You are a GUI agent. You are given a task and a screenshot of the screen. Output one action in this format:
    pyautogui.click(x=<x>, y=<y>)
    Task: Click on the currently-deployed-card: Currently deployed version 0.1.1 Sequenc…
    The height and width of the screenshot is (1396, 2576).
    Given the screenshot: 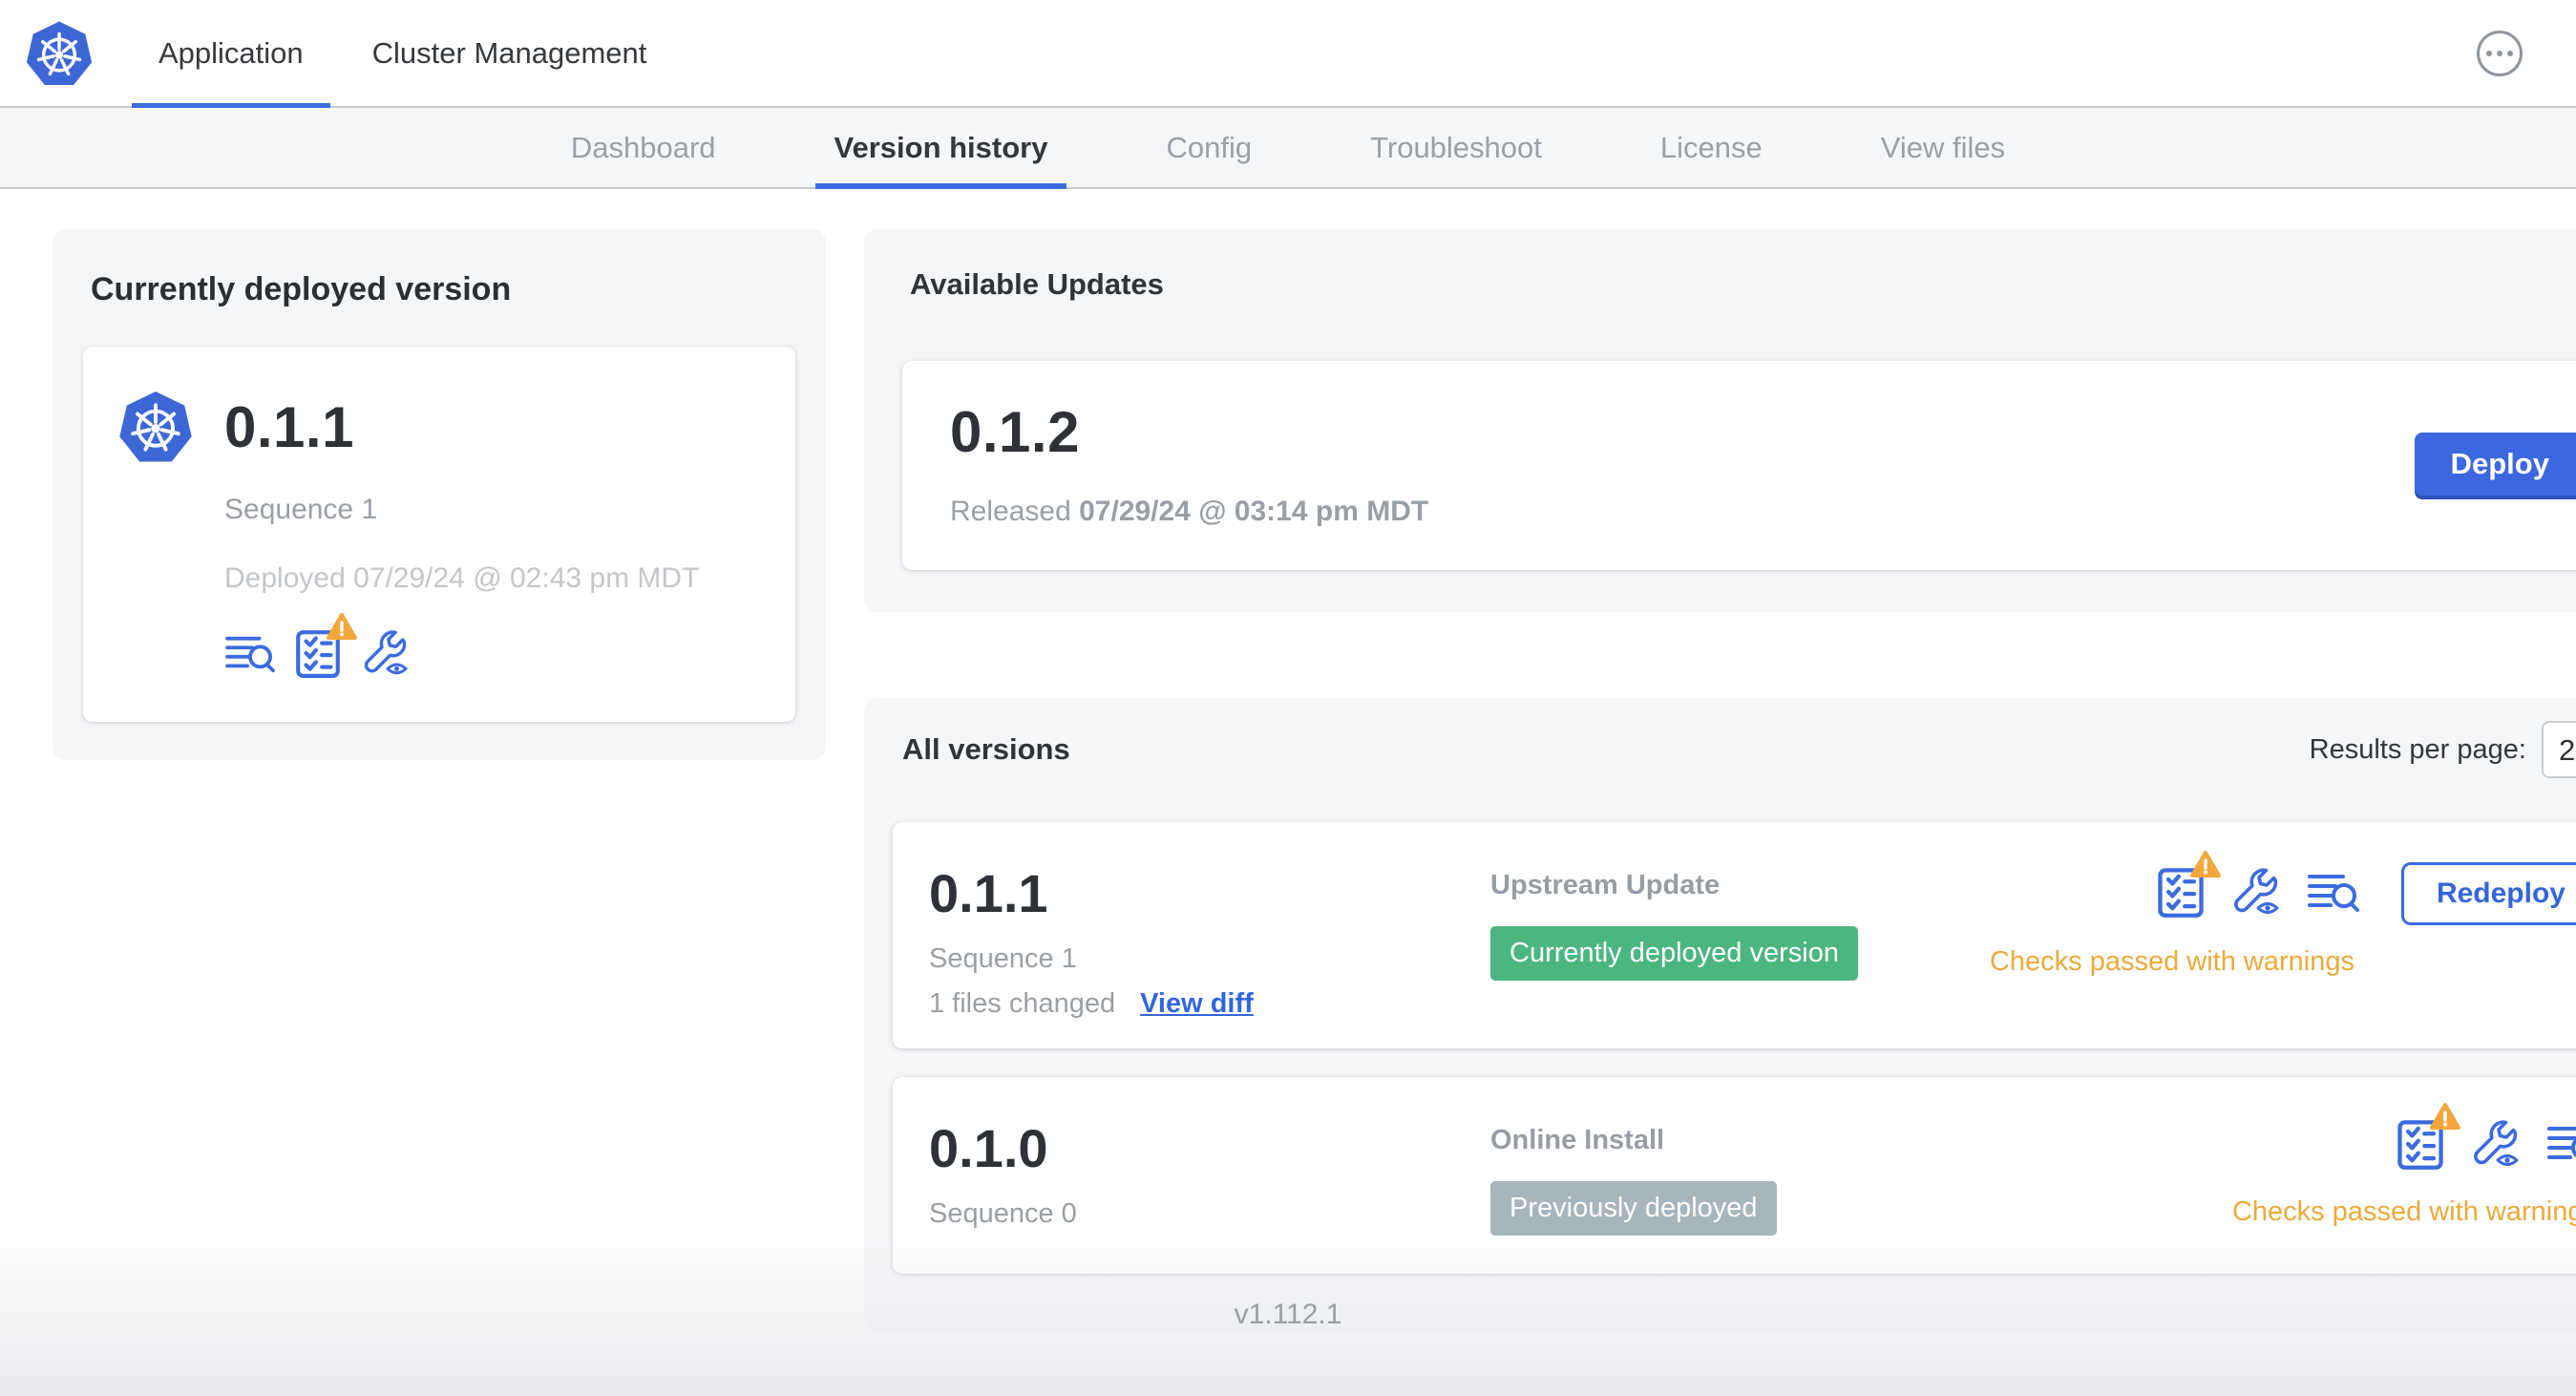 What is the action you would take?
    pyautogui.click(x=439, y=494)
    